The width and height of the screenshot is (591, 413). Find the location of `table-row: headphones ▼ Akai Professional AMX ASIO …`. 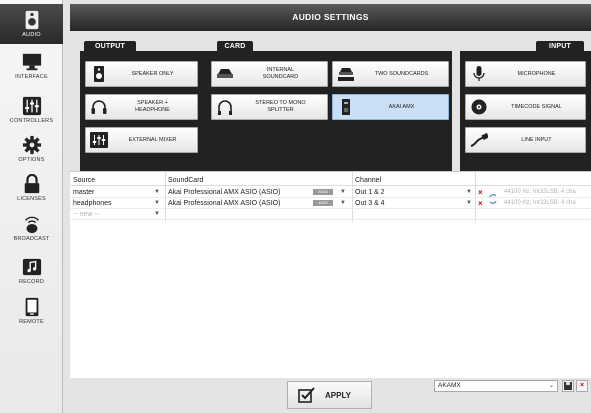

table-row: headphones ▼ Akai Professional AMX ASIO … is located at coordinates (330, 203).